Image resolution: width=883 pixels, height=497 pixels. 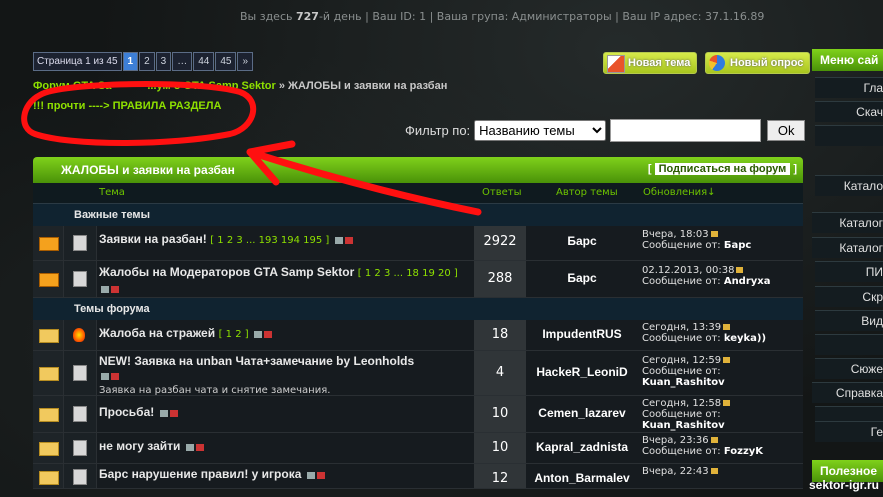 I want to click on topic-author: Anton_Barmalev, so click(x=582, y=474).